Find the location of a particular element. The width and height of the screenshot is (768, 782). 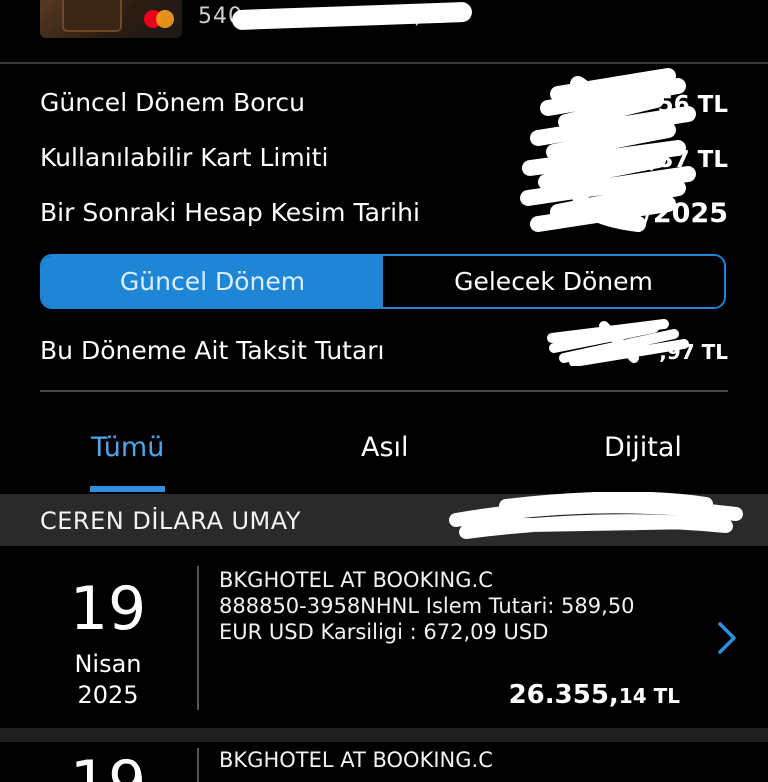

available-limit-label: Kullanılabilir Kart Limiti is located at coordinates (184, 157).